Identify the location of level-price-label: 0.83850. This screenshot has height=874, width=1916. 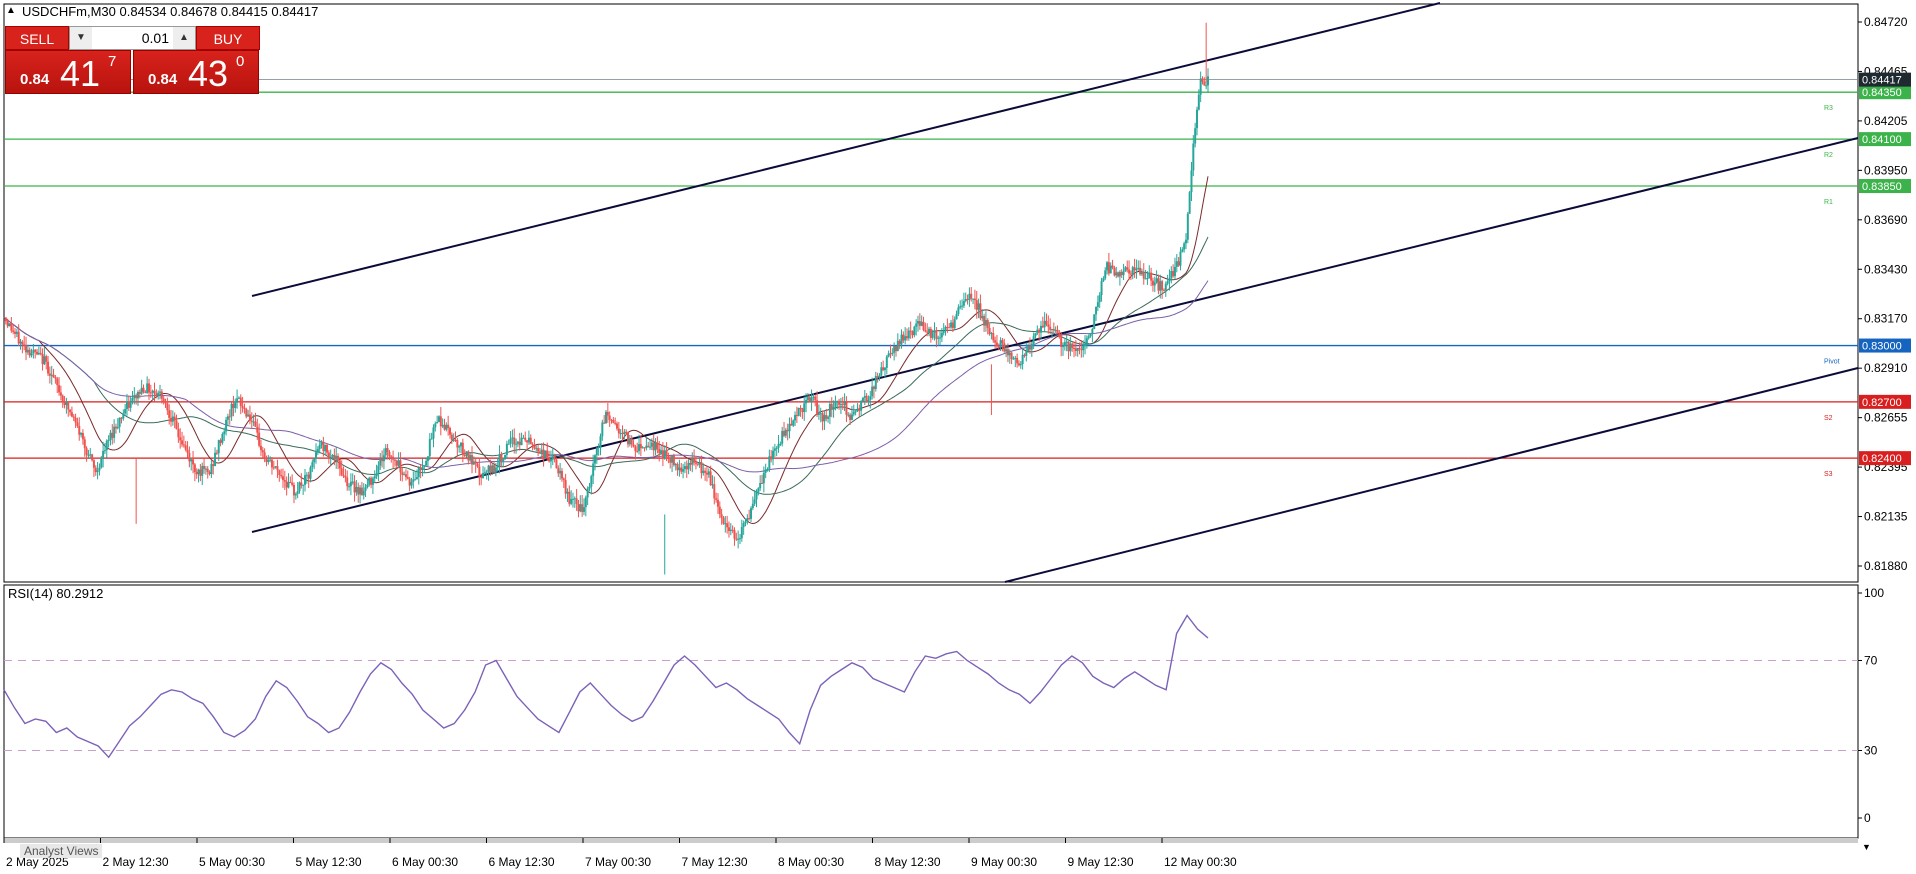
(1882, 187).